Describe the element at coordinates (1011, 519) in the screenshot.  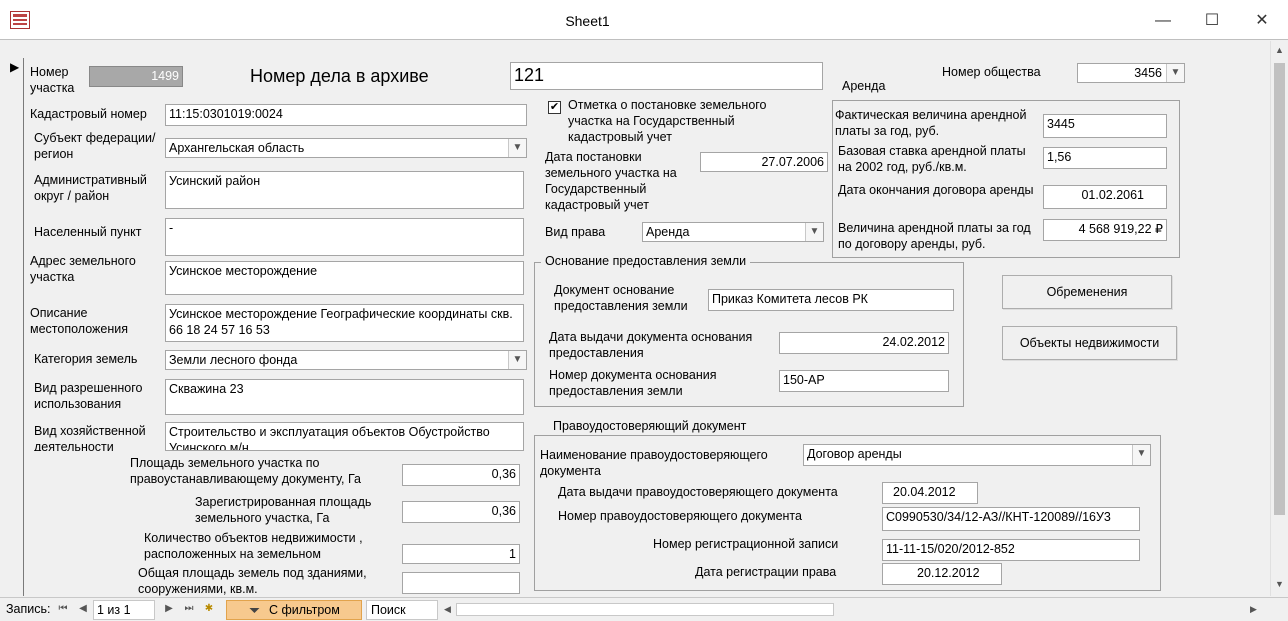
I see `title-doc-number-field: С0990530/34/12-АЗ//КНТ-120089//16У3` at that location.